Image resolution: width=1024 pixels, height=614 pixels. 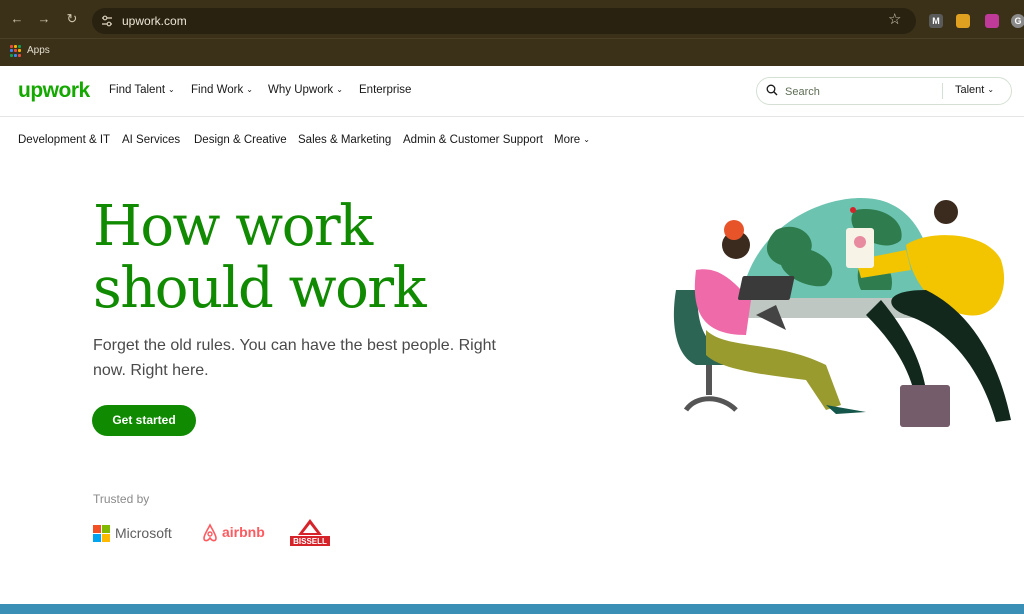 I want to click on address-url: upwork.com, so click(x=154, y=21).